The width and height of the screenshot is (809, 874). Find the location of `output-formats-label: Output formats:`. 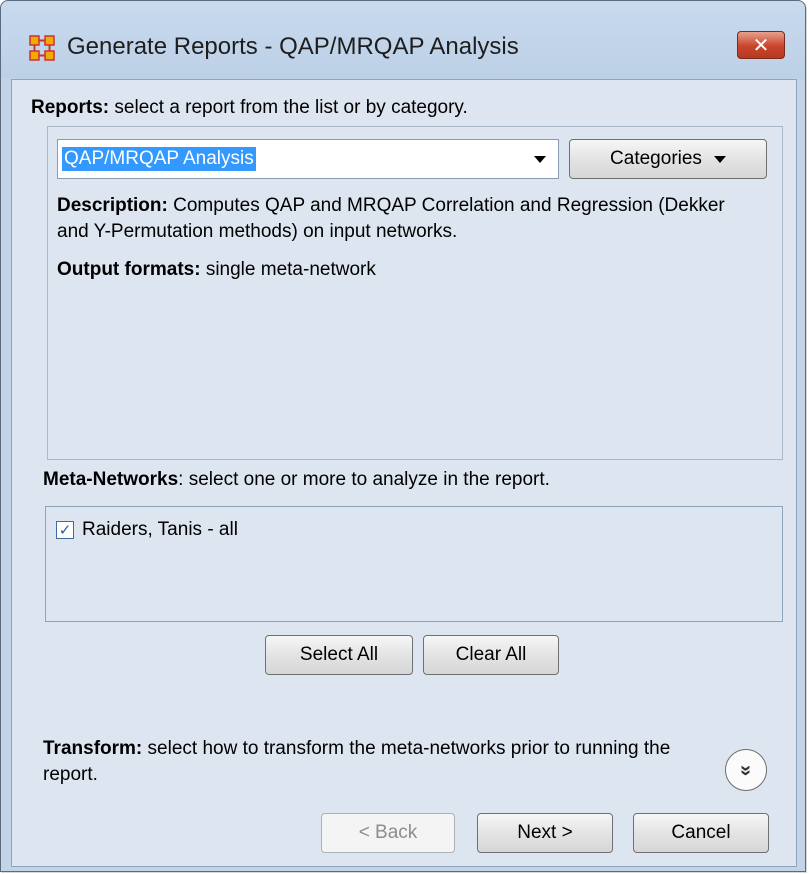

output-formats-label: Output formats: is located at coordinates (129, 269).